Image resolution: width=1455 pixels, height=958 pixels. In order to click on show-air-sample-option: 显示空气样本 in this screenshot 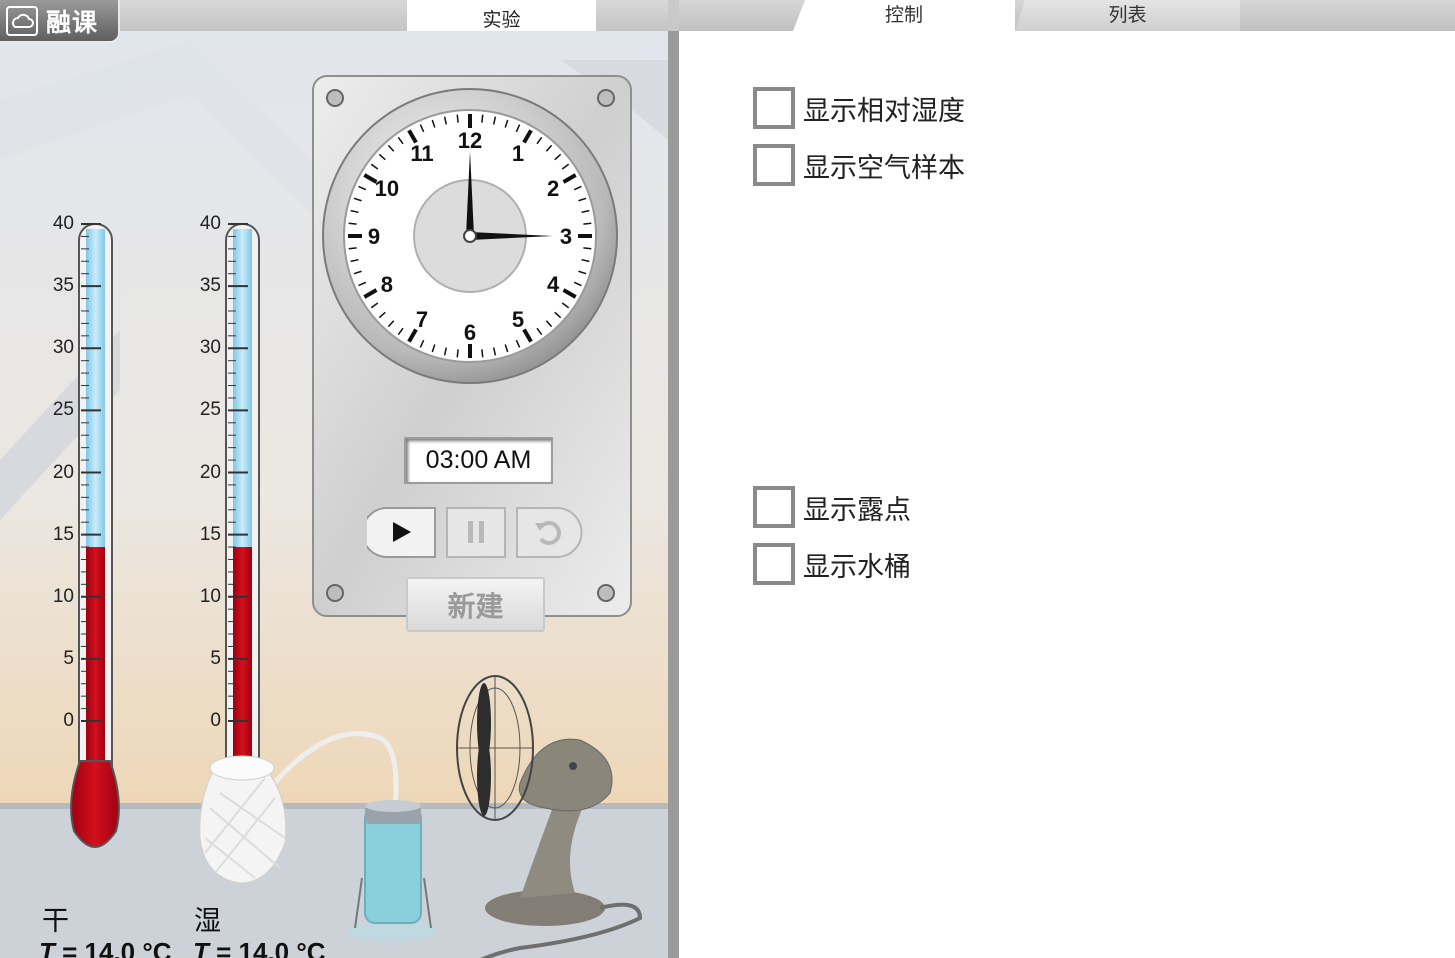, I will do `click(859, 165)`.